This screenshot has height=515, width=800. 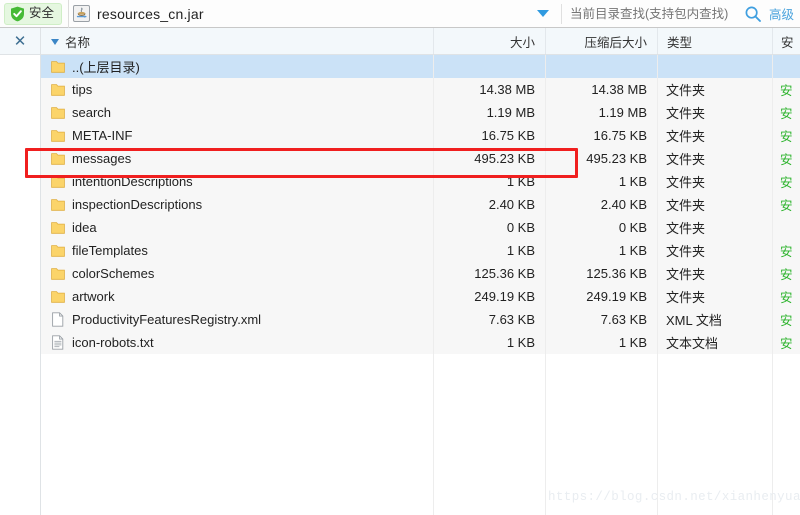 What do you see at coordinates (420, 135) in the screenshot?
I see `table-row: META-INF 16.75 KB 16.75 KB 文件夹 安` at bounding box center [420, 135].